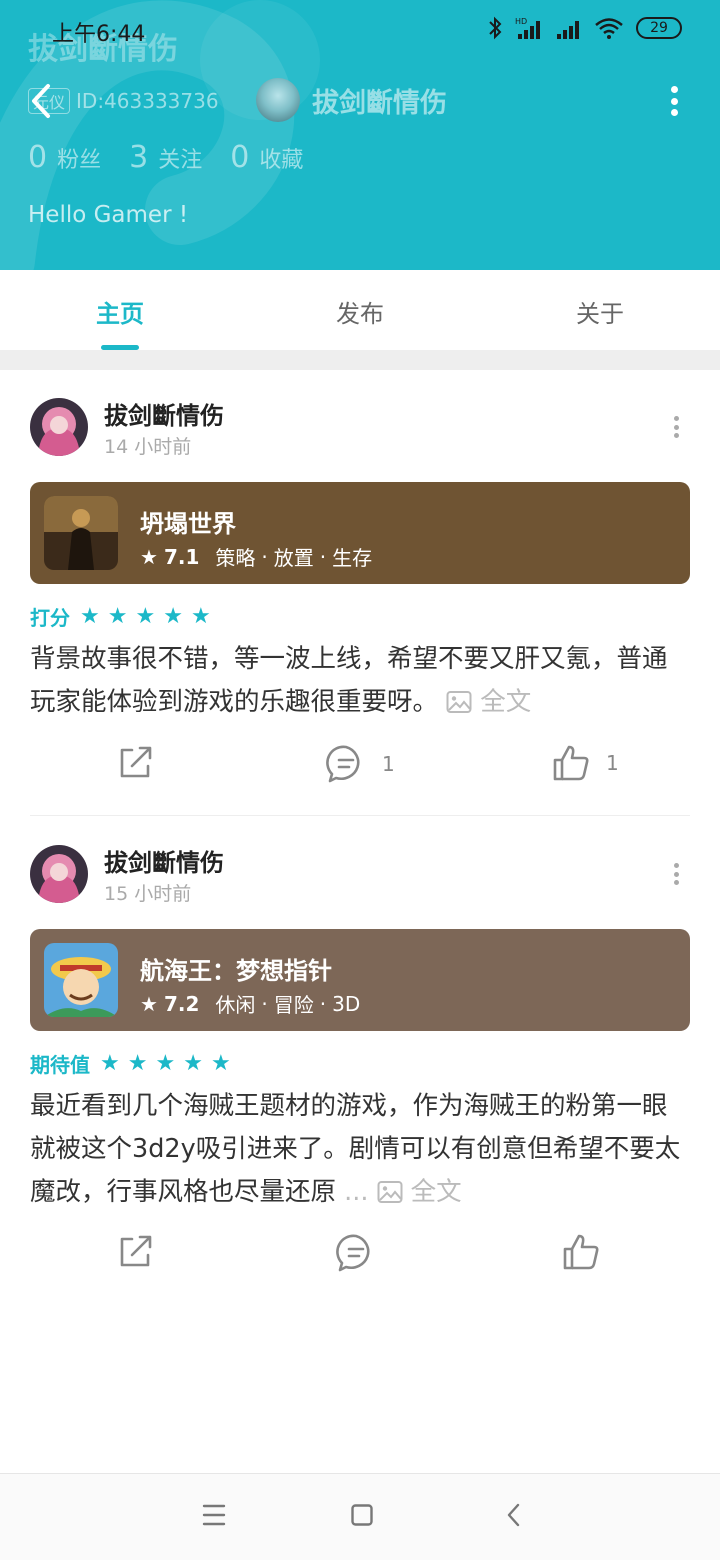 This screenshot has width=720, height=1560. Describe the element at coordinates (521, 21) in the screenshot. I see `svg-text: HD` at that location.